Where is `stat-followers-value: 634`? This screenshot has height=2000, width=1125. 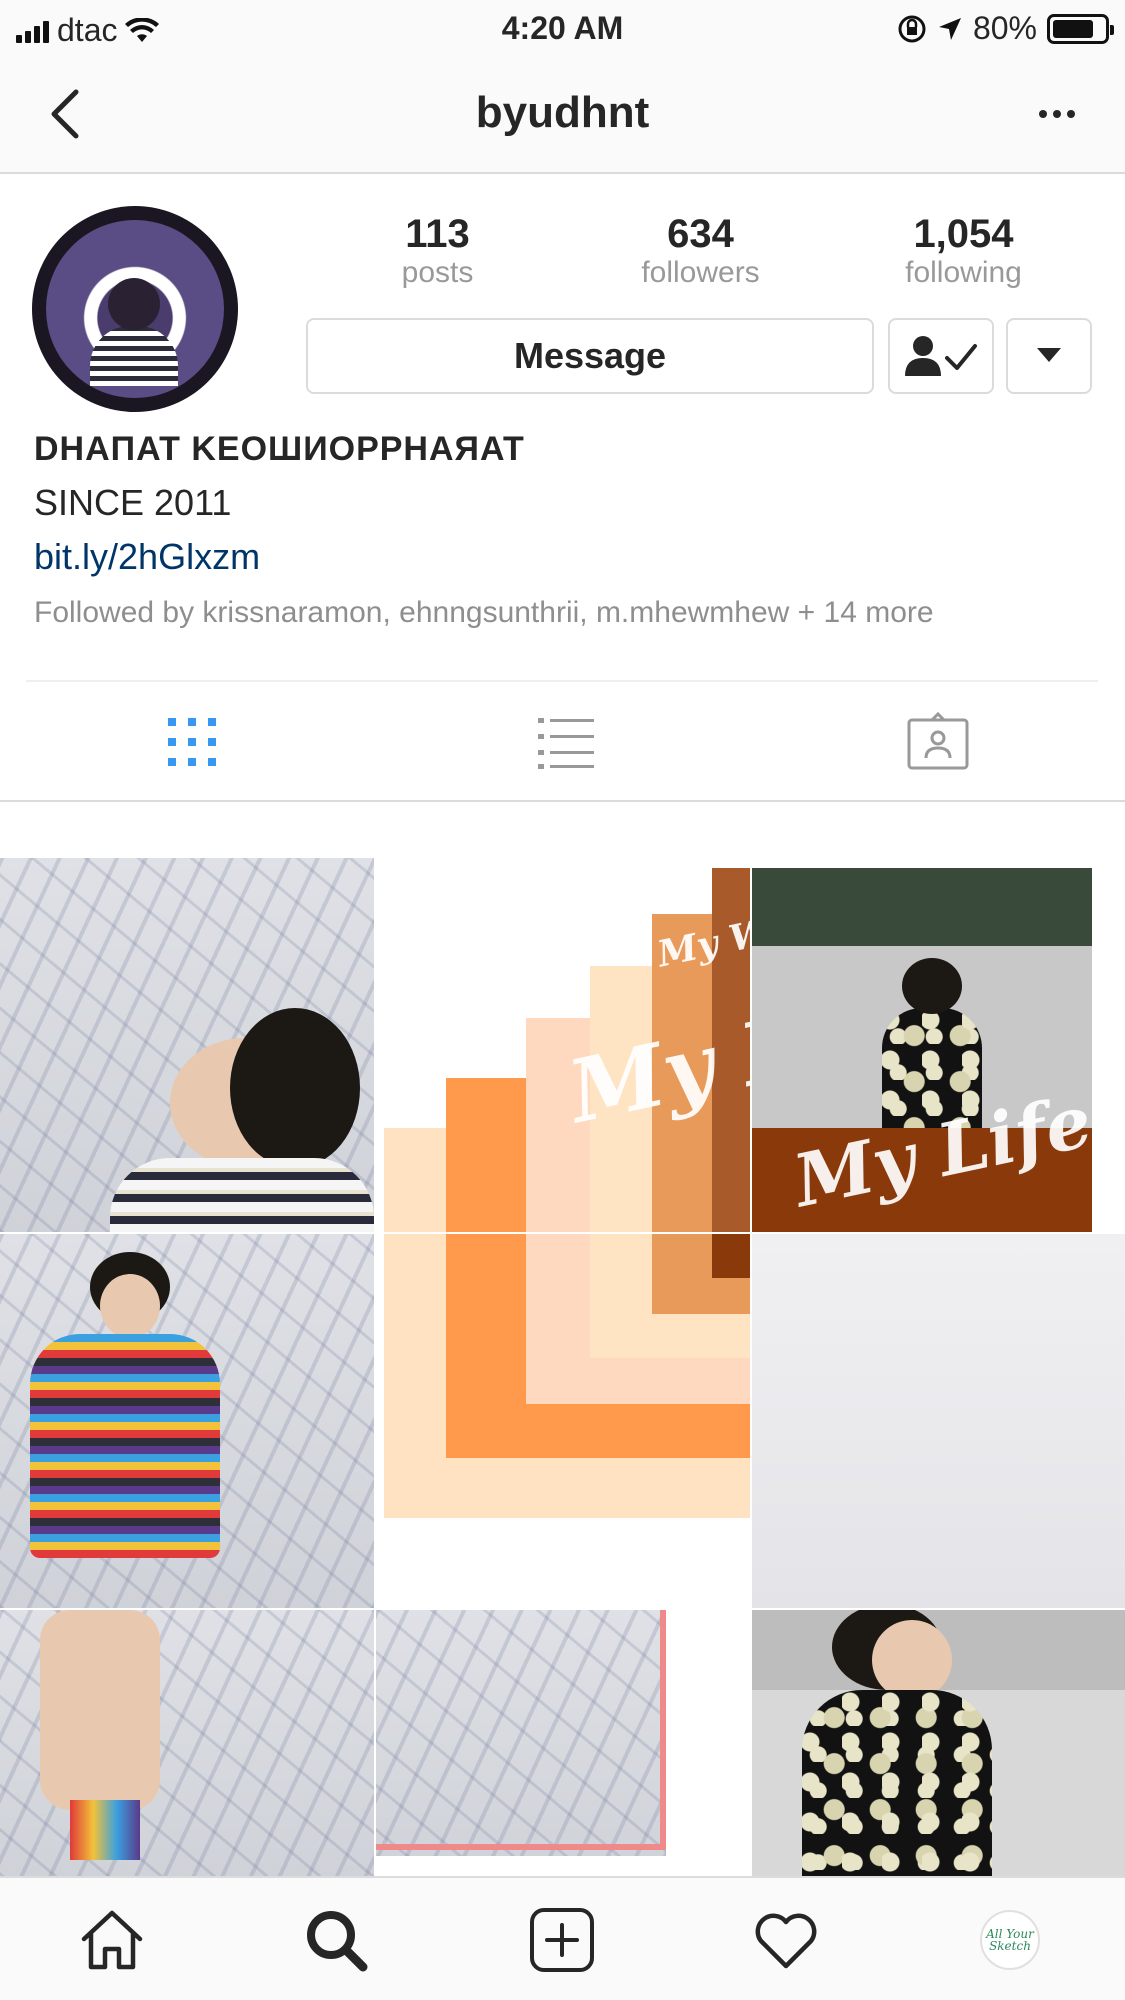 stat-followers-value: 634 is located at coordinates (700, 234).